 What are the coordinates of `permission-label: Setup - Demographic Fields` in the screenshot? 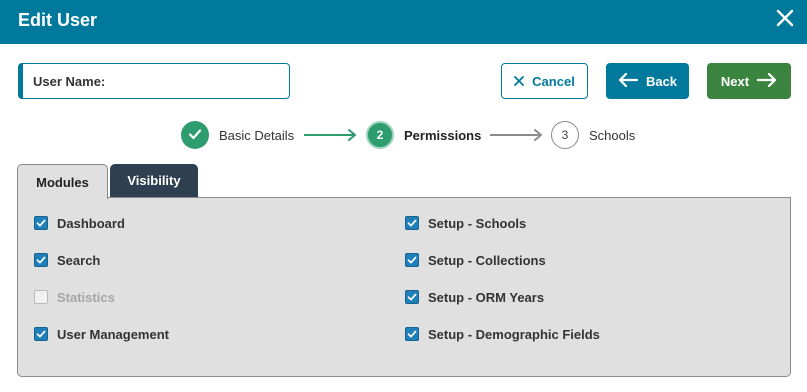 It's located at (514, 334).